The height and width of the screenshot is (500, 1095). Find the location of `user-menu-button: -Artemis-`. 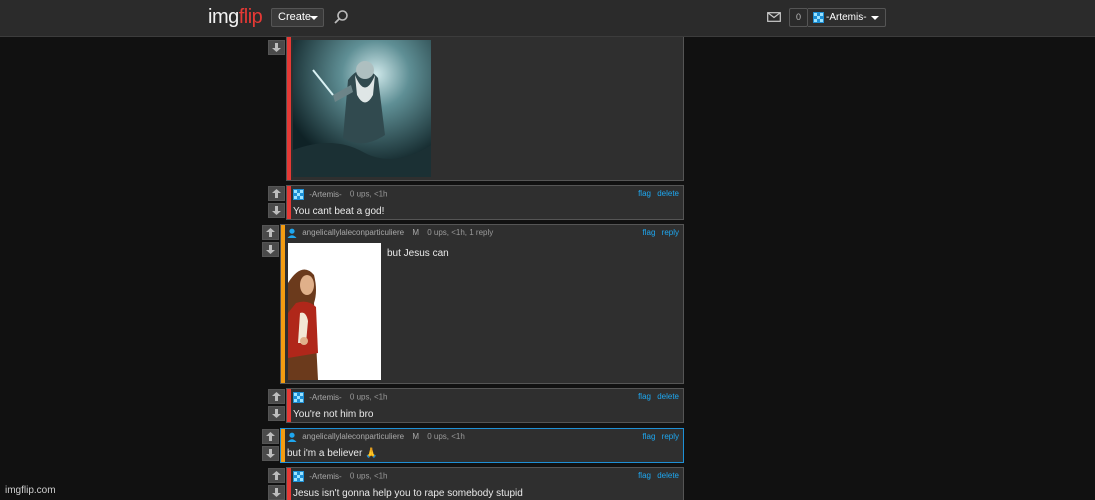

user-menu-button: -Artemis- is located at coordinates (847, 17).